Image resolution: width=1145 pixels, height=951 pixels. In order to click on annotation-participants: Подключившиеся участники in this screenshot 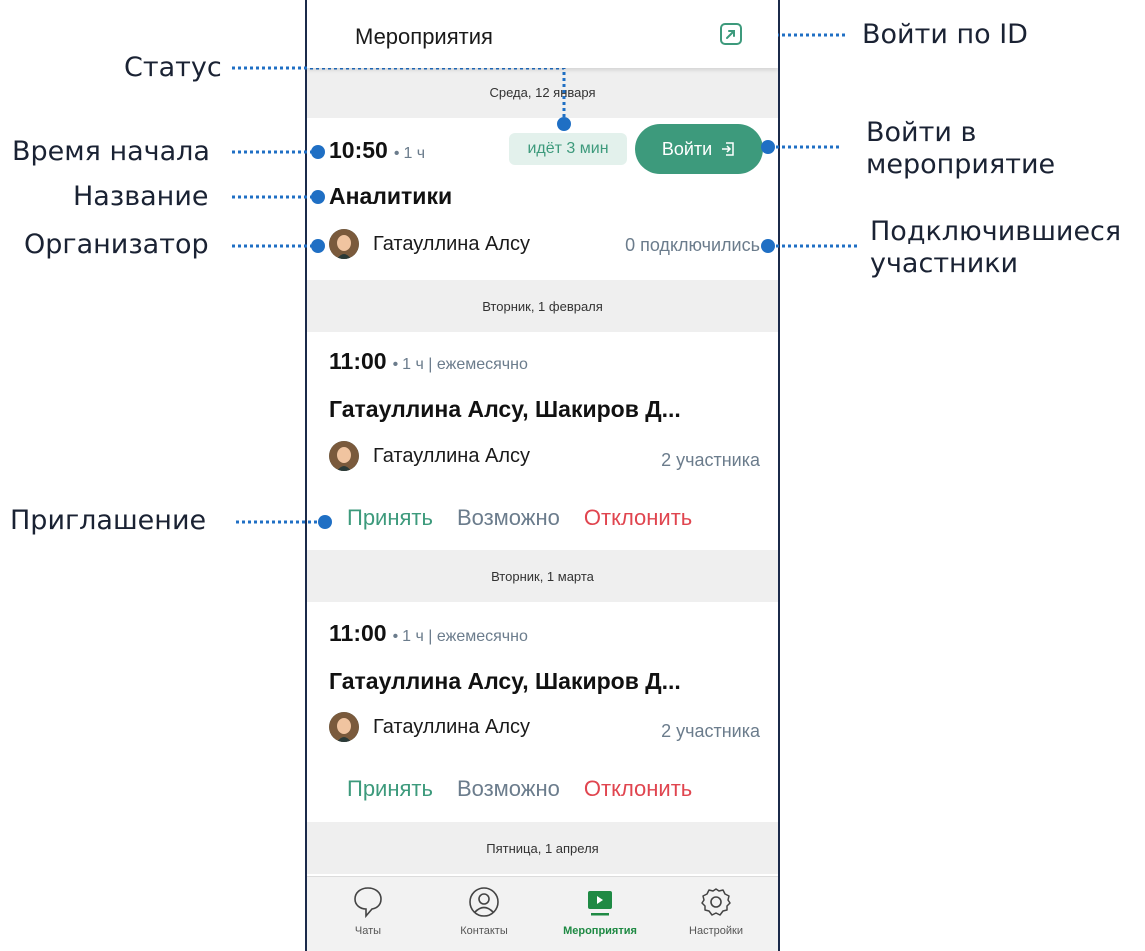, I will do `click(995, 248)`.